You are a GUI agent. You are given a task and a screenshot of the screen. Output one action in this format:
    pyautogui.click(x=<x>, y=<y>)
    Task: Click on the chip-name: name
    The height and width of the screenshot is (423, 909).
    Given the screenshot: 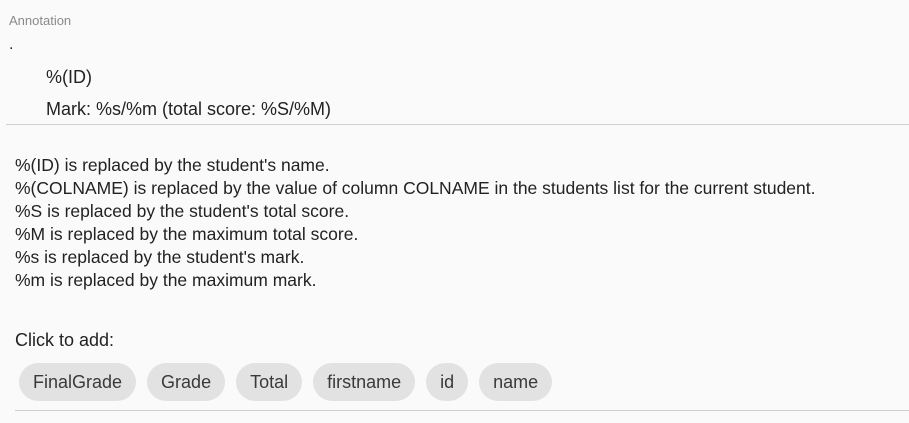 What is the action you would take?
    pyautogui.click(x=516, y=382)
    